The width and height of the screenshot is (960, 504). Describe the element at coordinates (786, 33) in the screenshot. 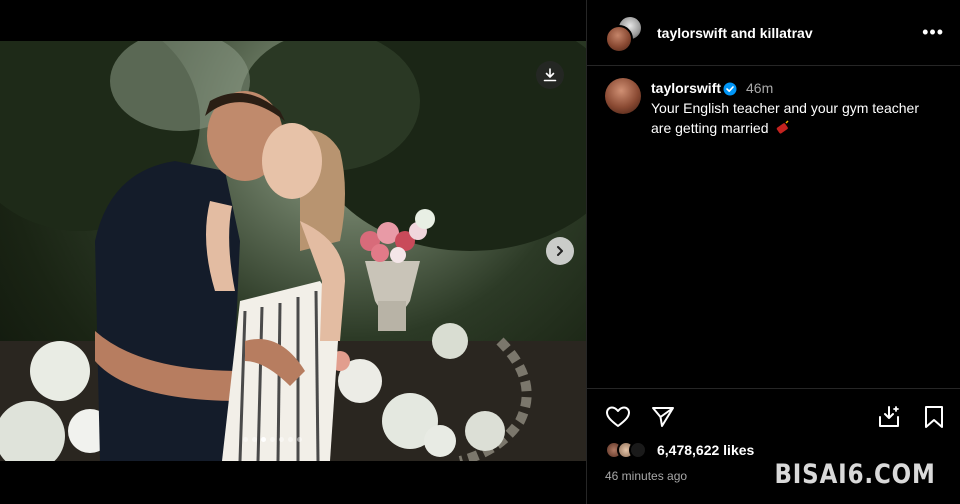

I see `author-link-killatrav: killatrav` at that location.